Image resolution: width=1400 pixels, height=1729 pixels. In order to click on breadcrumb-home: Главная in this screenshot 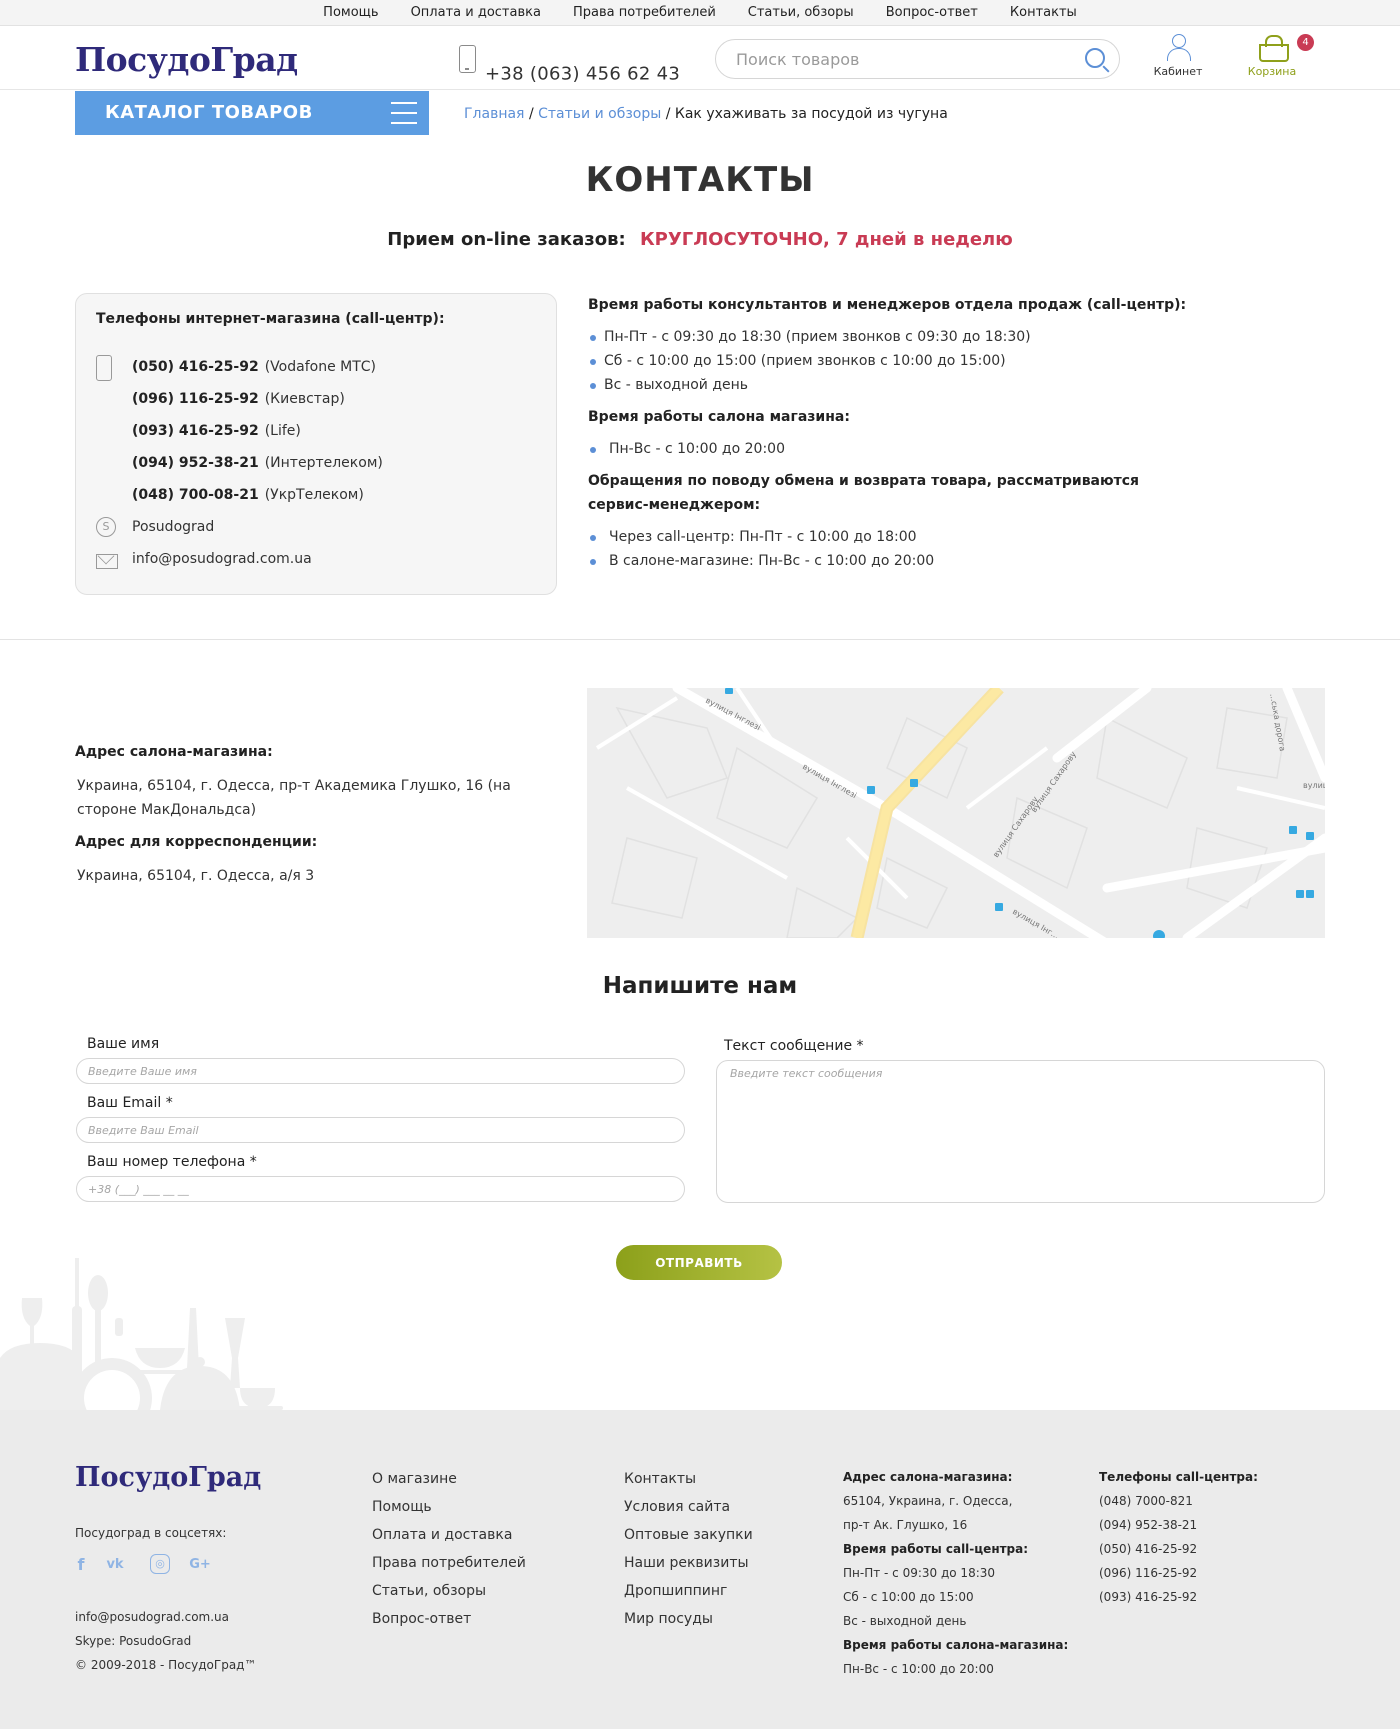, I will do `click(494, 114)`.